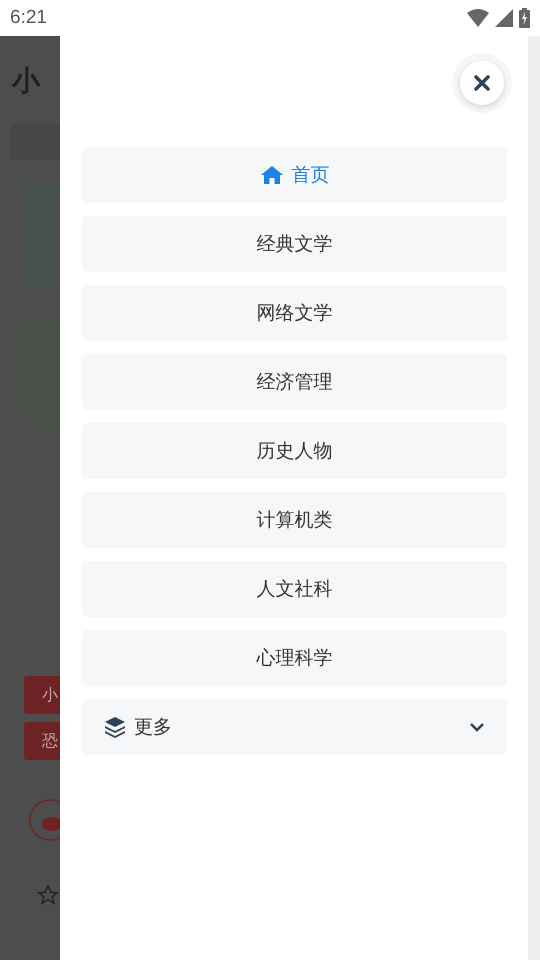 This screenshot has width=540, height=960. What do you see at coordinates (504, 18) in the screenshot?
I see `signal-icon` at bounding box center [504, 18].